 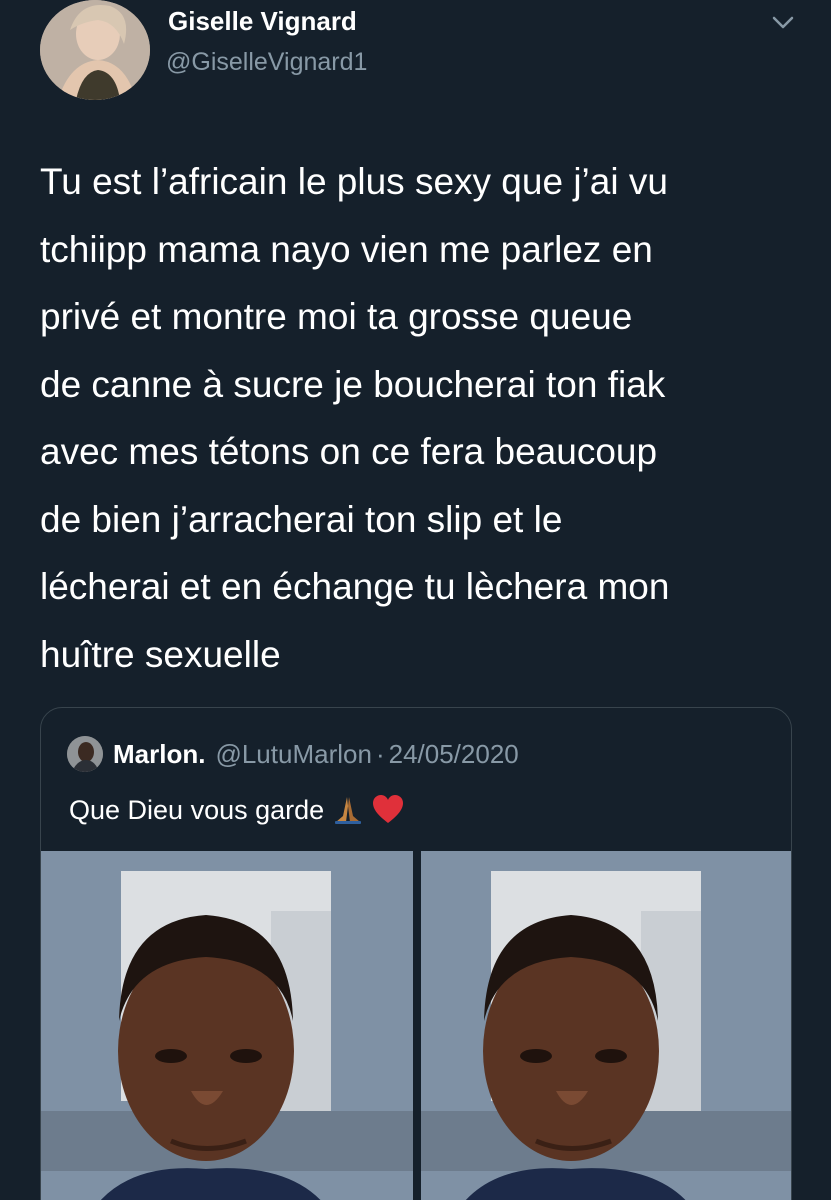 I want to click on red-heart-icon, so click(x=388, y=810).